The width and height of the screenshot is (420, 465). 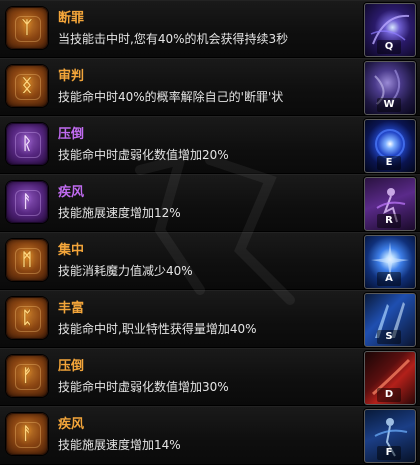 I want to click on rune-row: ᛗ 集中 技能消耗魔力值减少40% A, so click(x=210, y=261).